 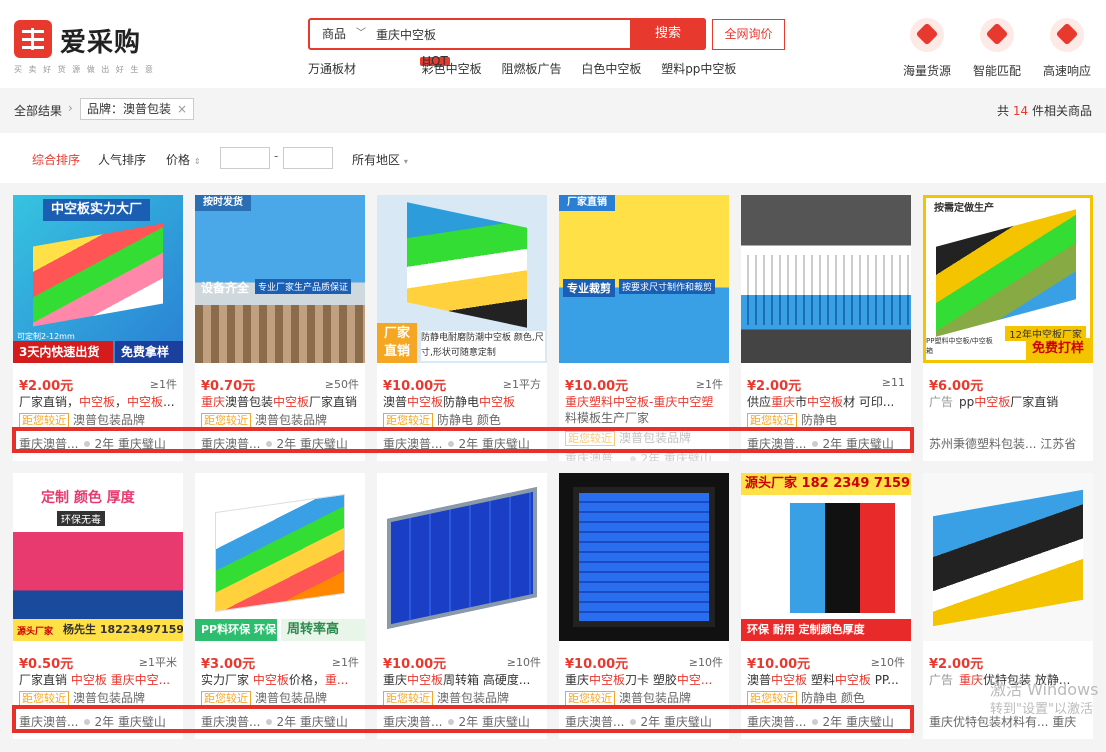 I want to click on aicaigou-logo: 爱采购 买 卖 好 货 源 做 出 好 生 意, so click(x=84, y=47).